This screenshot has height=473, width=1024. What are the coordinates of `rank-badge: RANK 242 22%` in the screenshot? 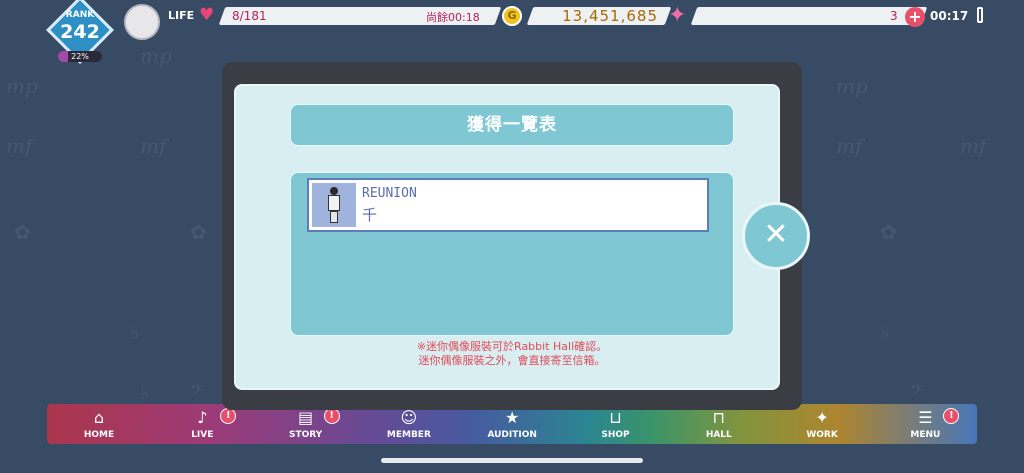 It's located at (80, 35).